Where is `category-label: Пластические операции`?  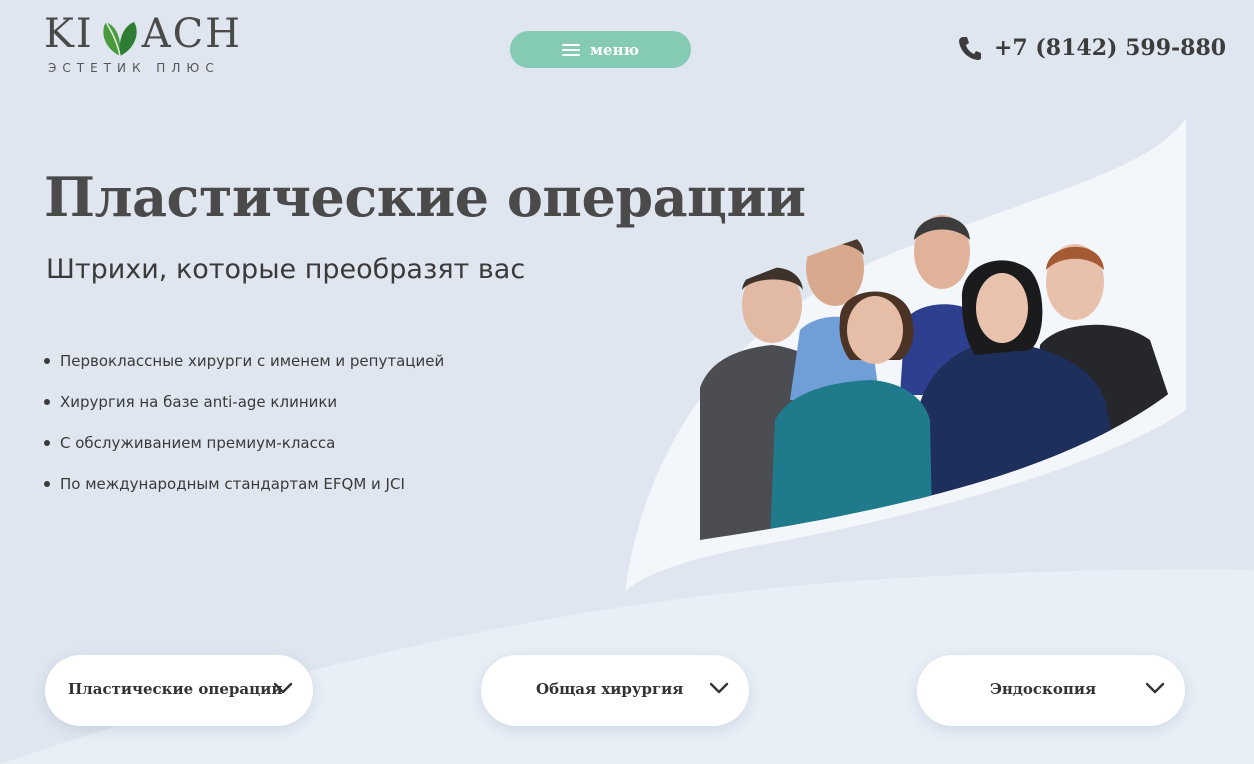 category-label: Пластические операции is located at coordinates (175, 689).